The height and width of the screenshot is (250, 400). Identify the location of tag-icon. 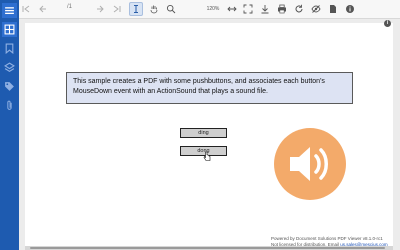
(9, 86).